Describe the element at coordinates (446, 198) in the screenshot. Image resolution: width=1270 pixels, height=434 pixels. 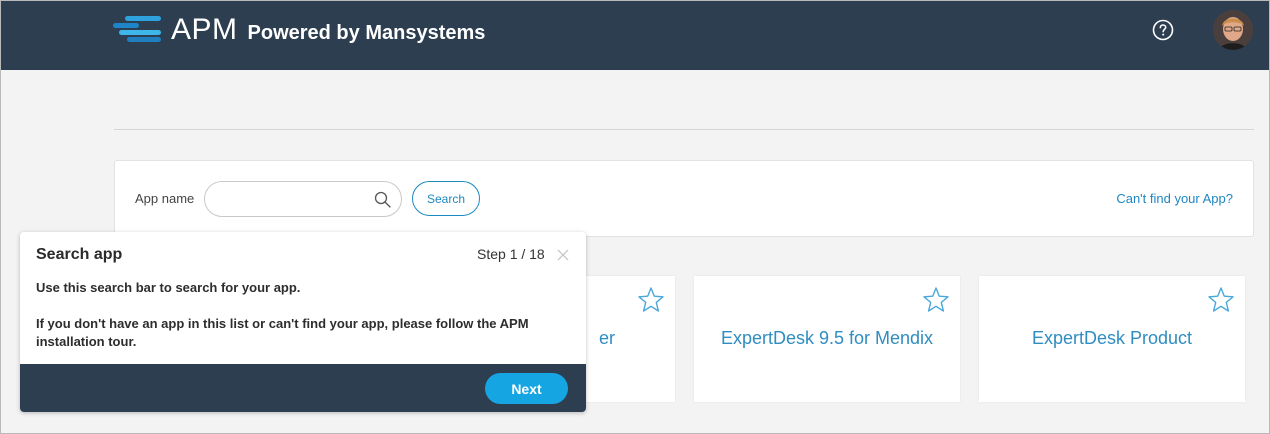
I see `search-button: Search` at that location.